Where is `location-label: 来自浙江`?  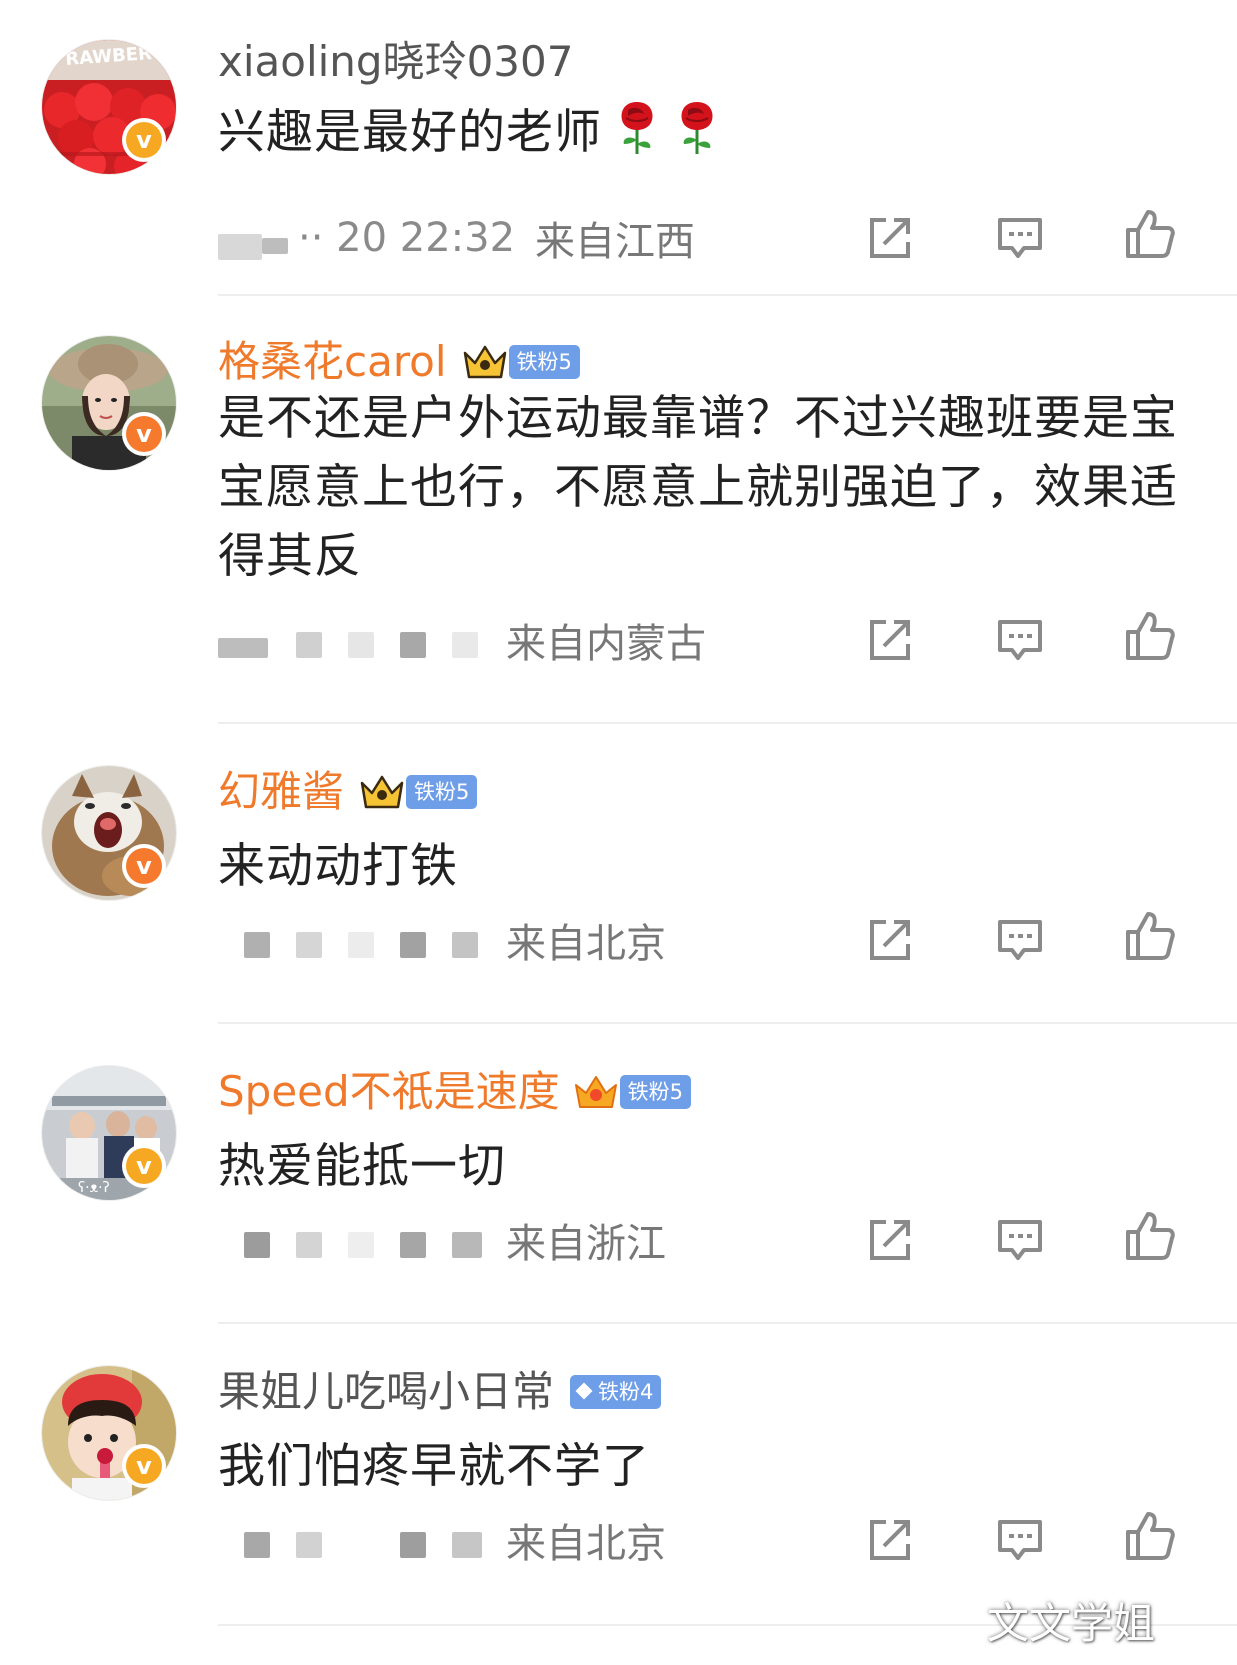
location-label: 来自浙江 is located at coordinates (586, 1244).